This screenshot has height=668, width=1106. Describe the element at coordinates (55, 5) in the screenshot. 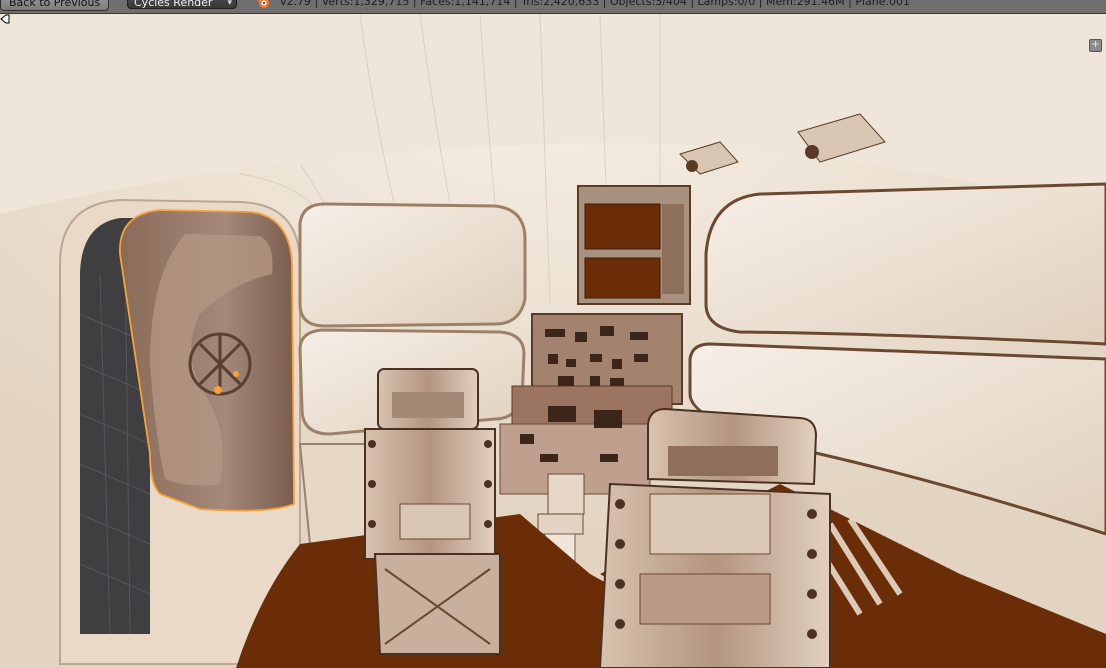

I see `back-to-previous-button: Back to Previous` at that location.